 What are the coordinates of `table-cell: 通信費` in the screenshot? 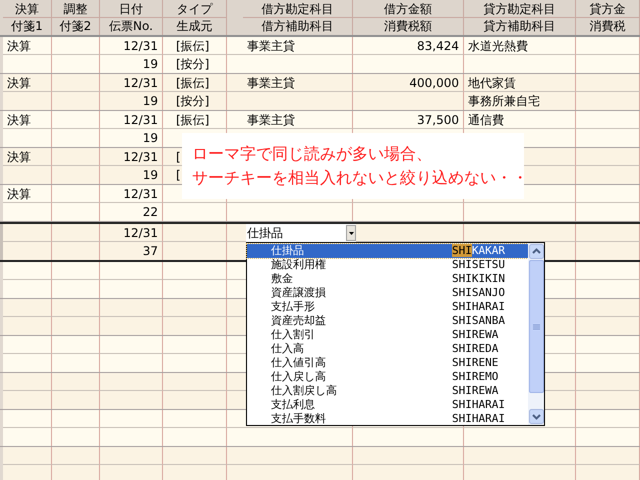 It's located at (520, 120).